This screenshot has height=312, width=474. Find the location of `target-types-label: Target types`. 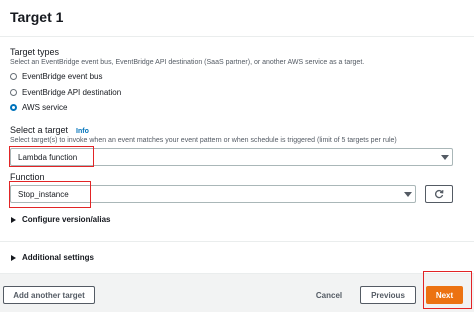

target-types-label: Target types is located at coordinates (35, 52).